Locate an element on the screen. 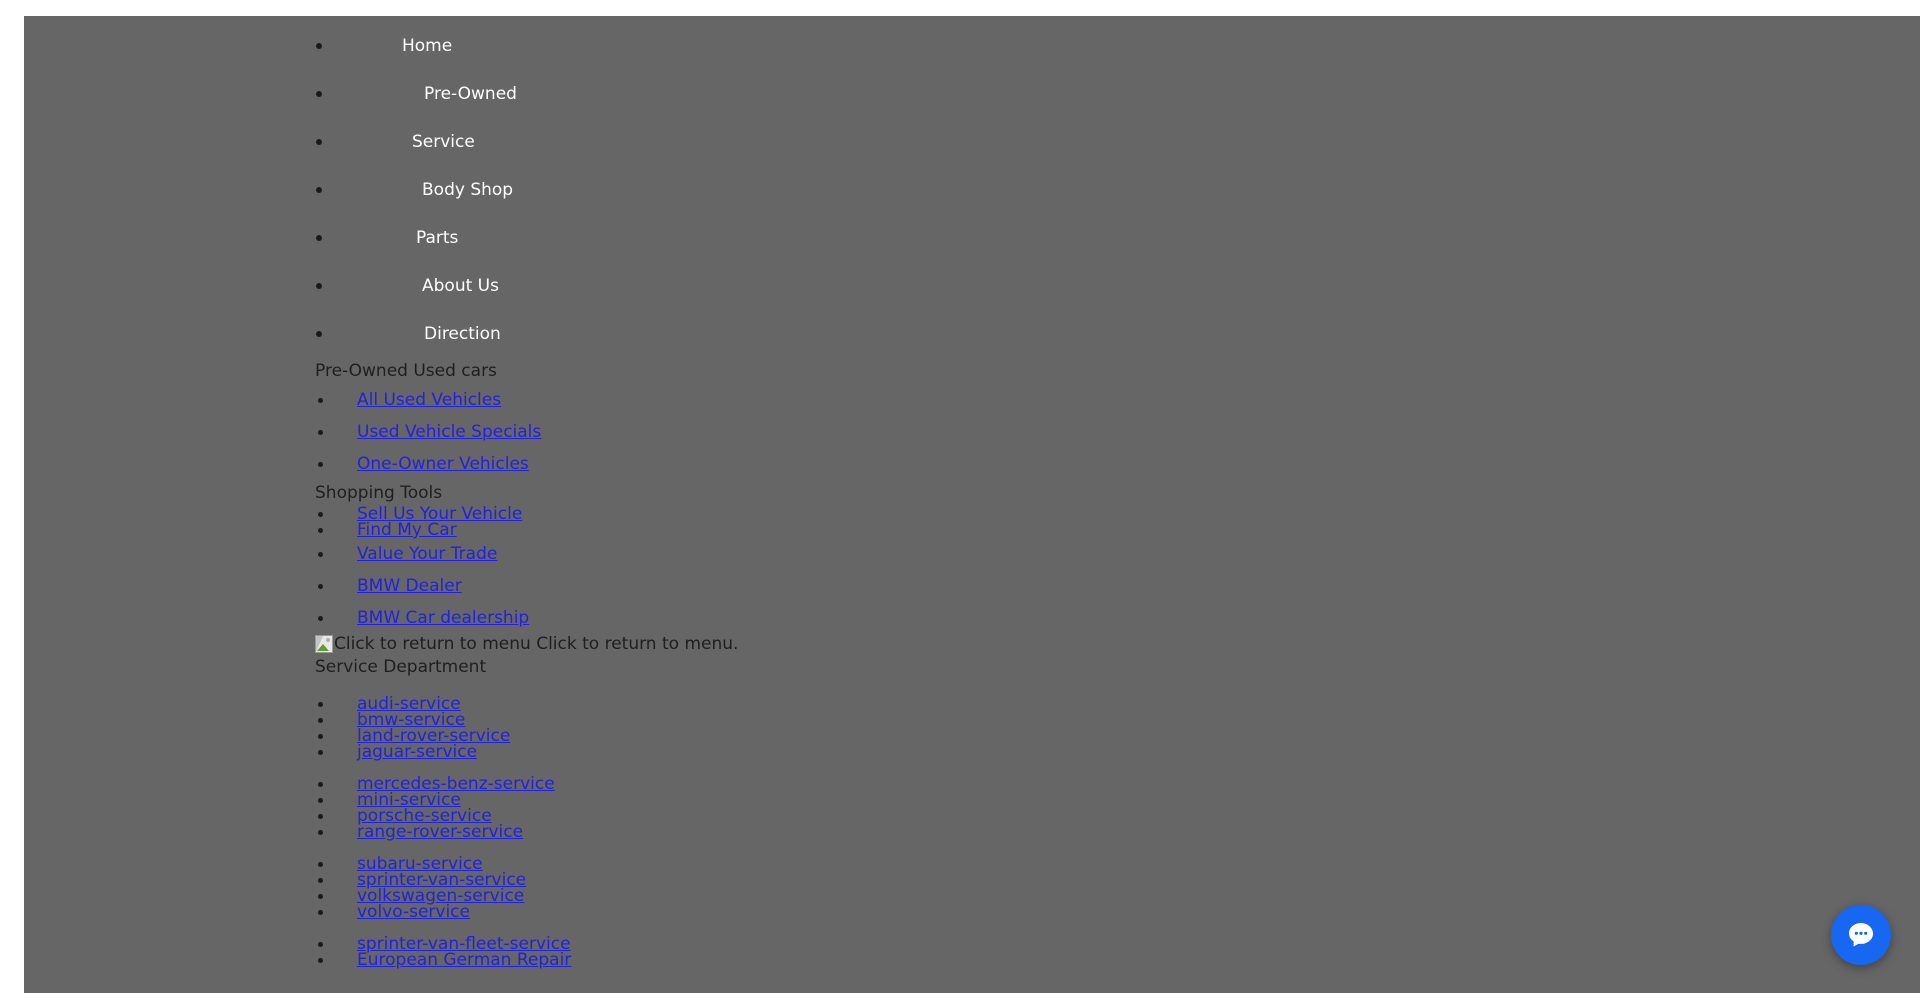 This screenshot has height=993, width=1920. list-item: range-rover-service is located at coordinates (1117, 832).